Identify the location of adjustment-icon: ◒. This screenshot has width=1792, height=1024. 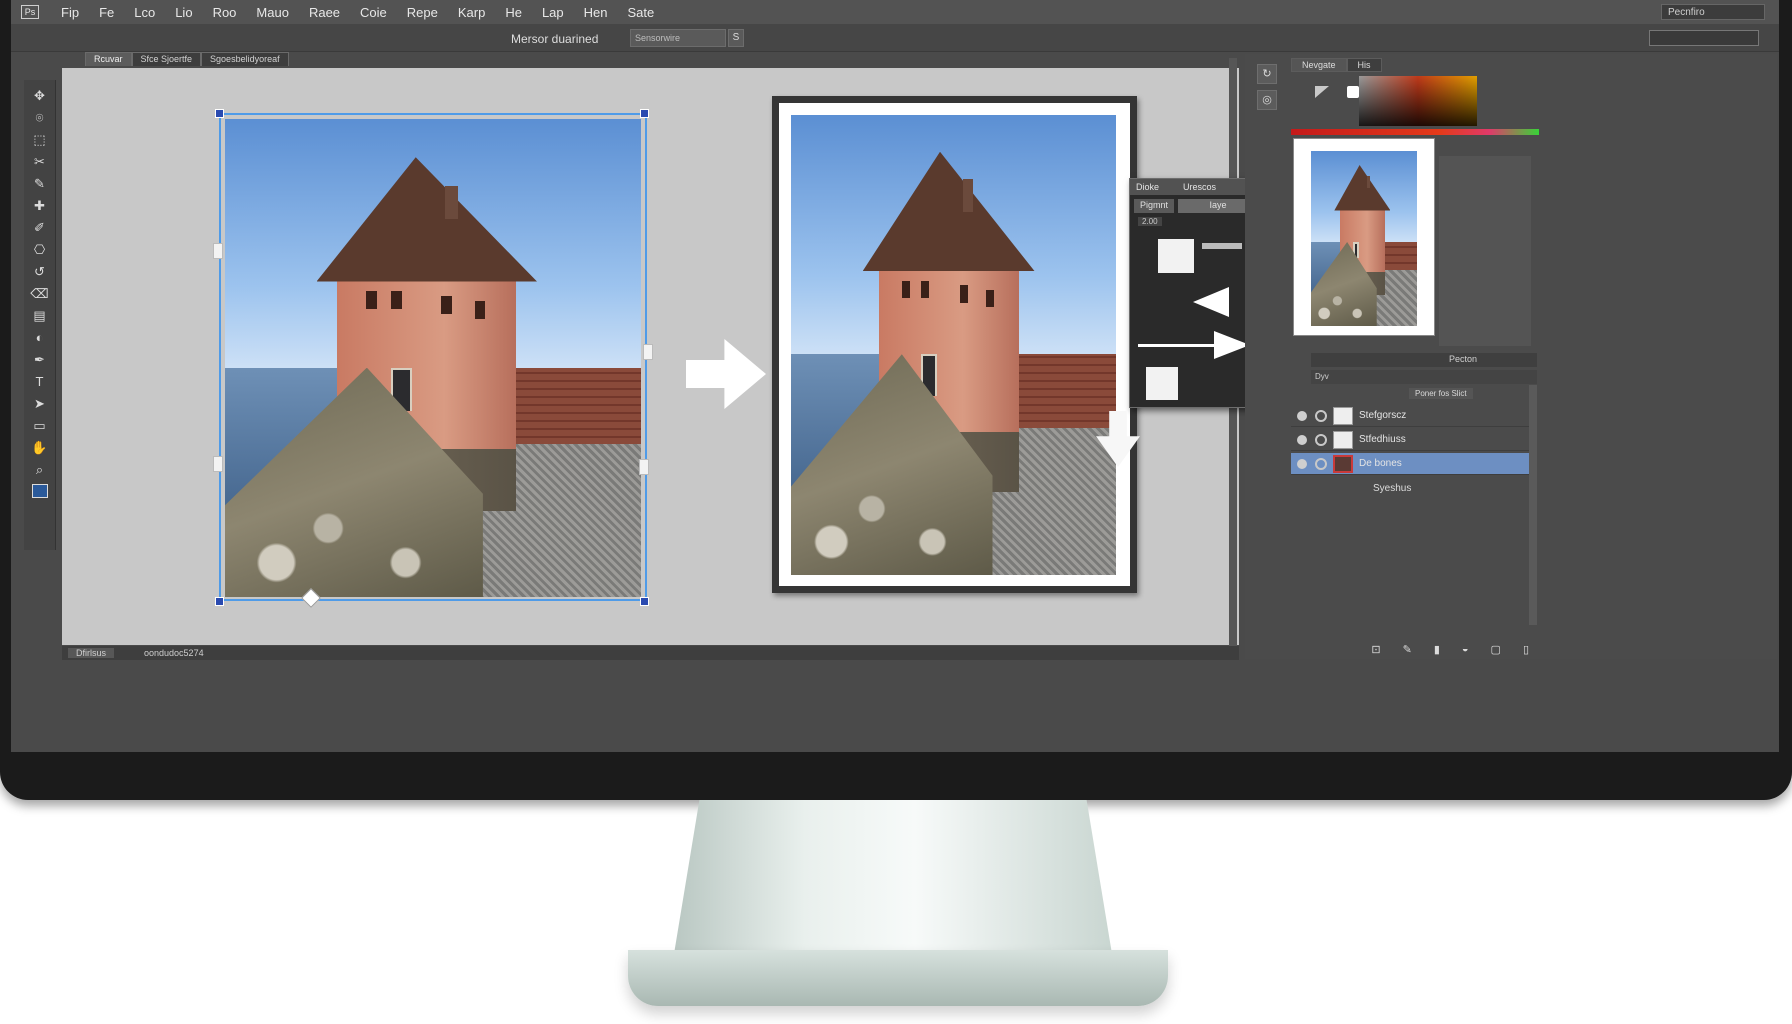
(1465, 649).